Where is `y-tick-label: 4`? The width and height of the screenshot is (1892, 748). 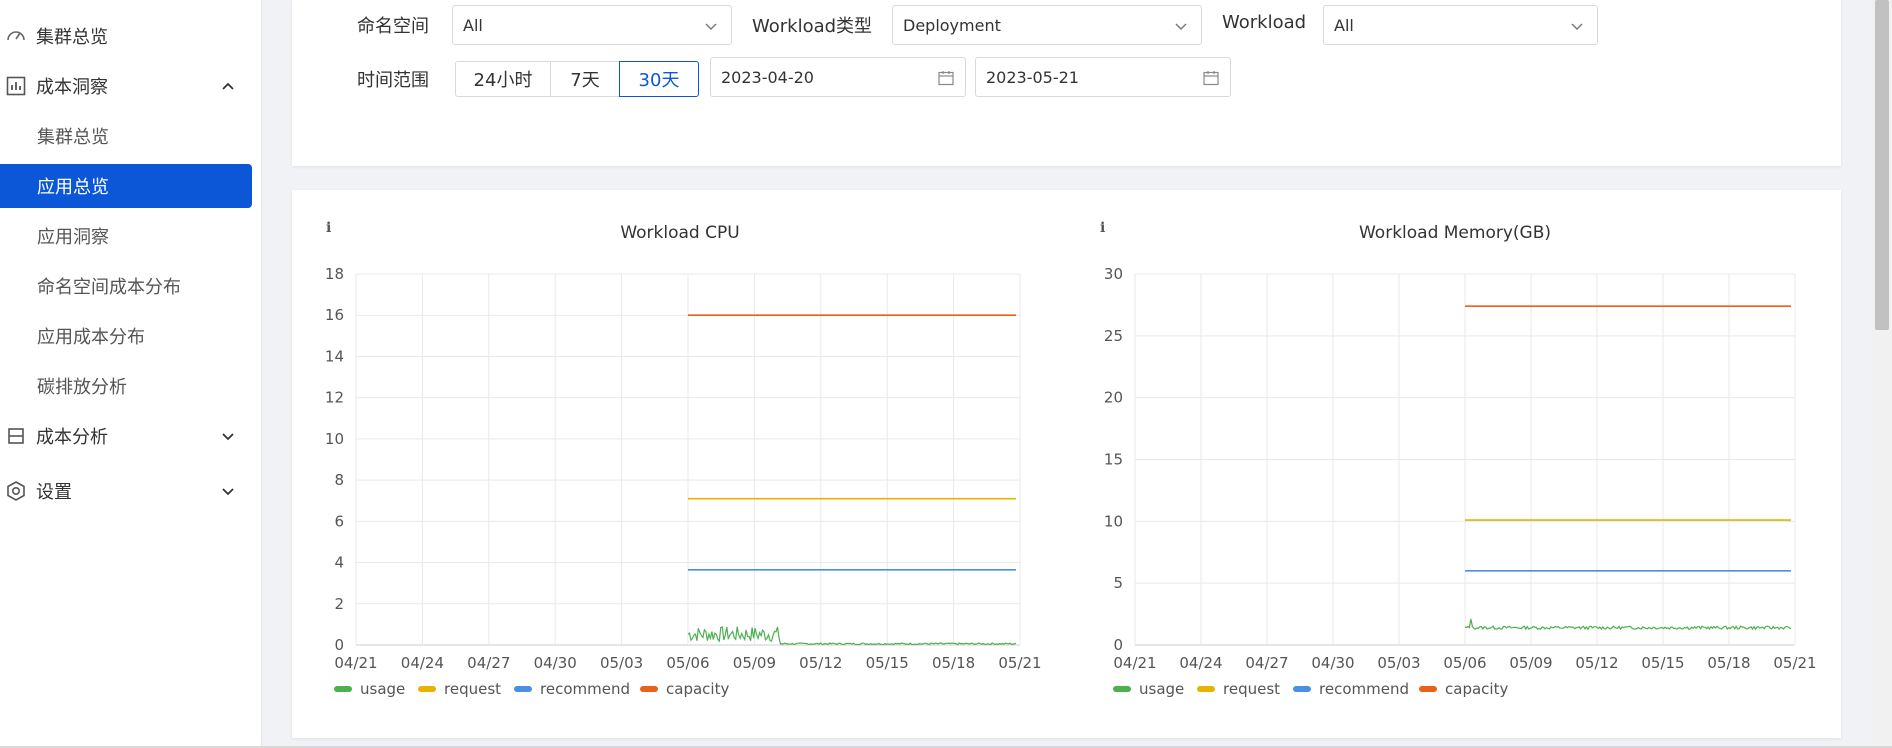
y-tick-label: 4 is located at coordinates (339, 563).